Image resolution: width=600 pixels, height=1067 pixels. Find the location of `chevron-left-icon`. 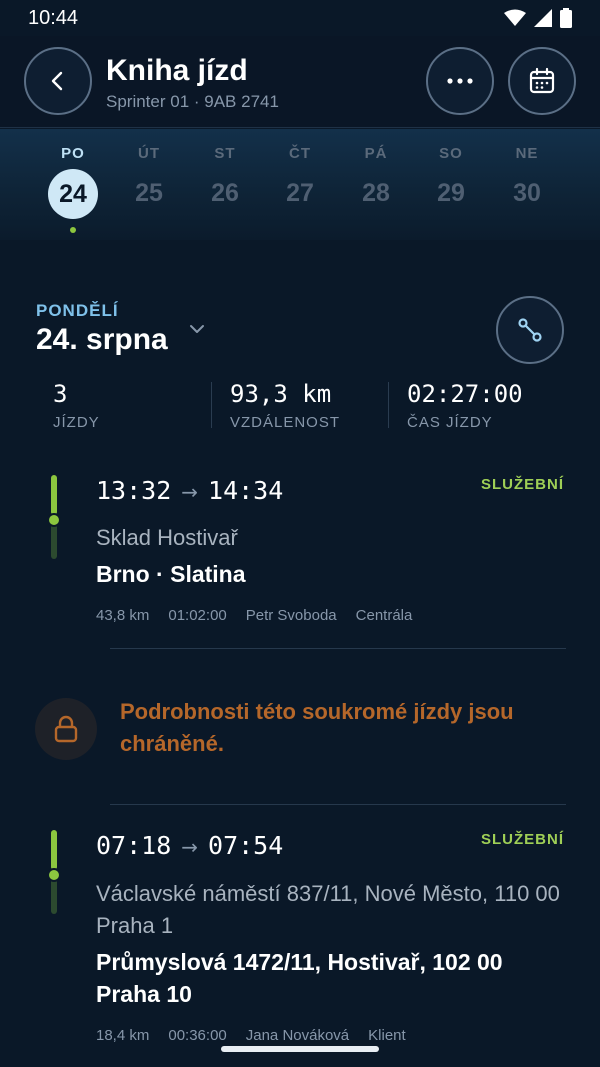

chevron-left-icon is located at coordinates (57, 81).